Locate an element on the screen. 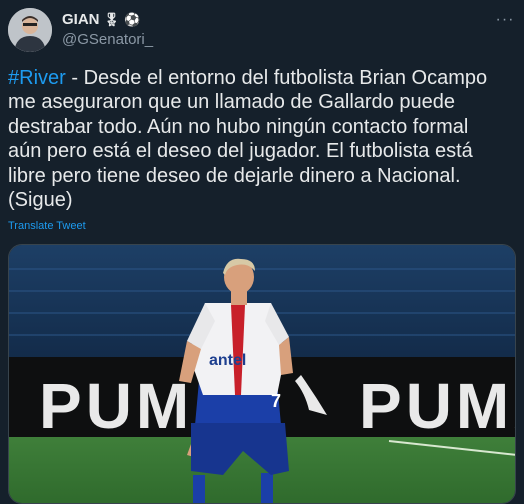  medal-emoji-icon: 🎖 is located at coordinates (112, 19).